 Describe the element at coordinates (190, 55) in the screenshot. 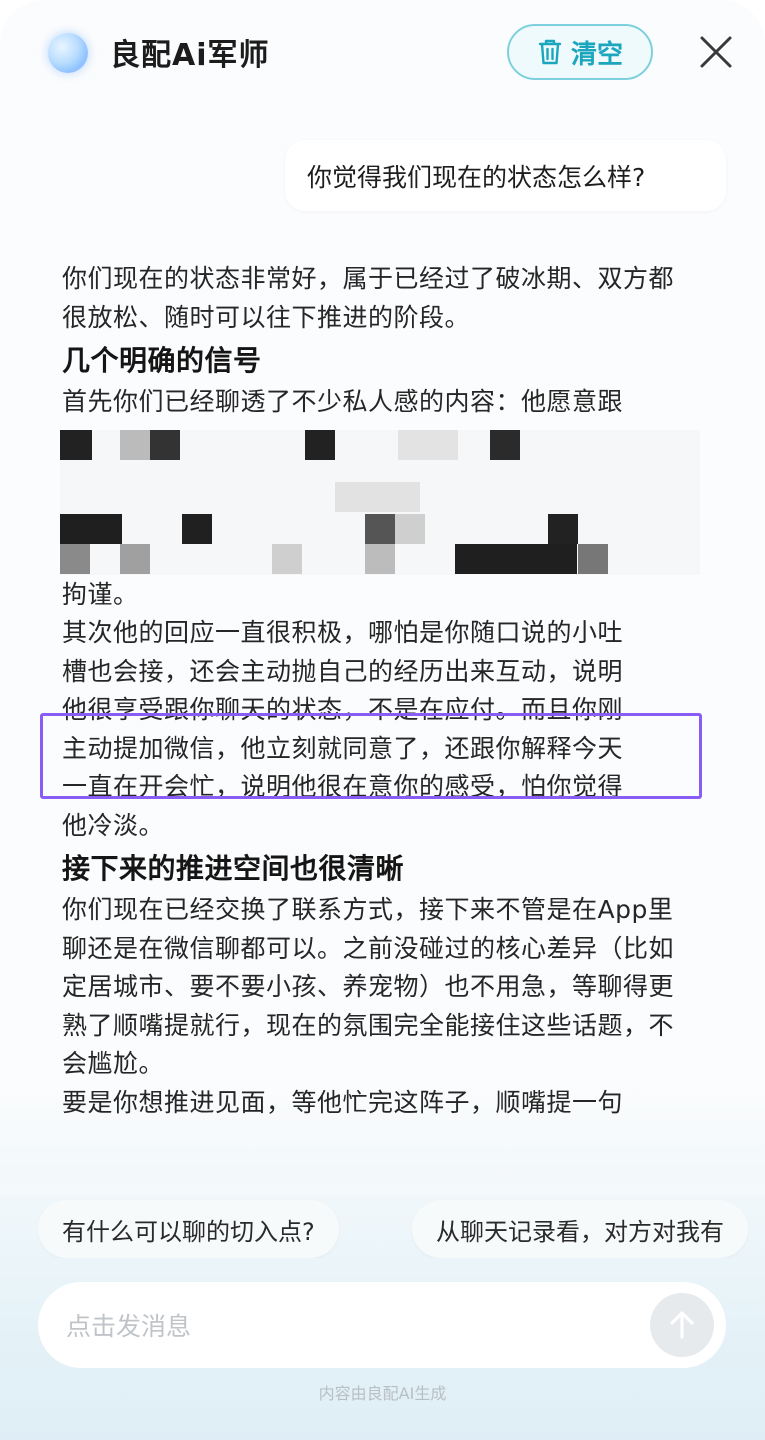

I see `page-title: 良配Ai军师` at that location.